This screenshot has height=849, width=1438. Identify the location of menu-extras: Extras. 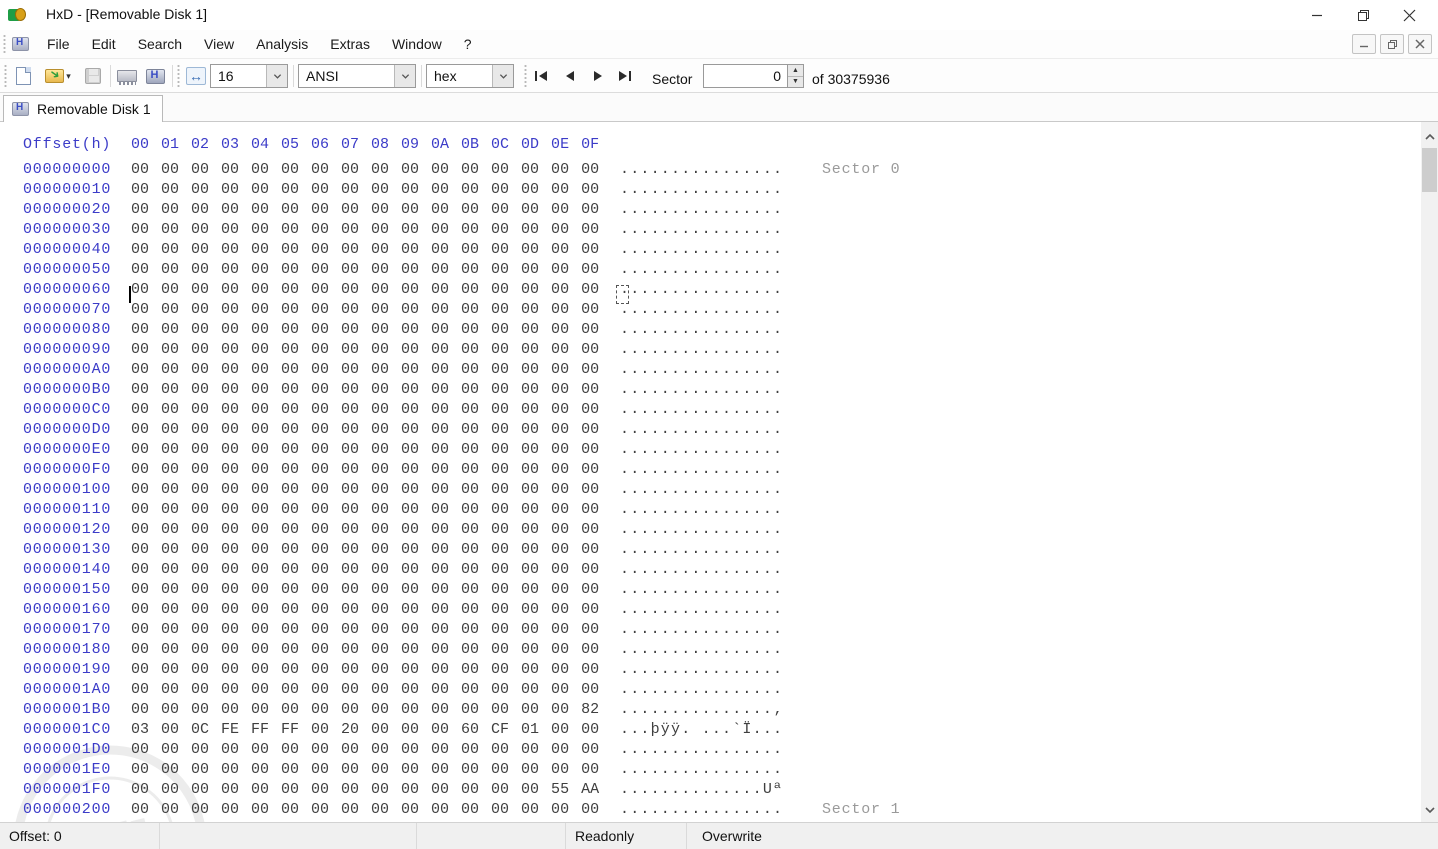
(350, 44).